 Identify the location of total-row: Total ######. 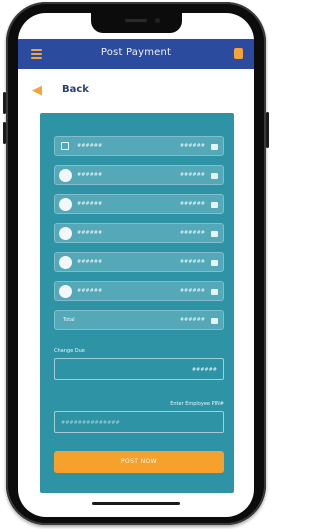
(139, 320).